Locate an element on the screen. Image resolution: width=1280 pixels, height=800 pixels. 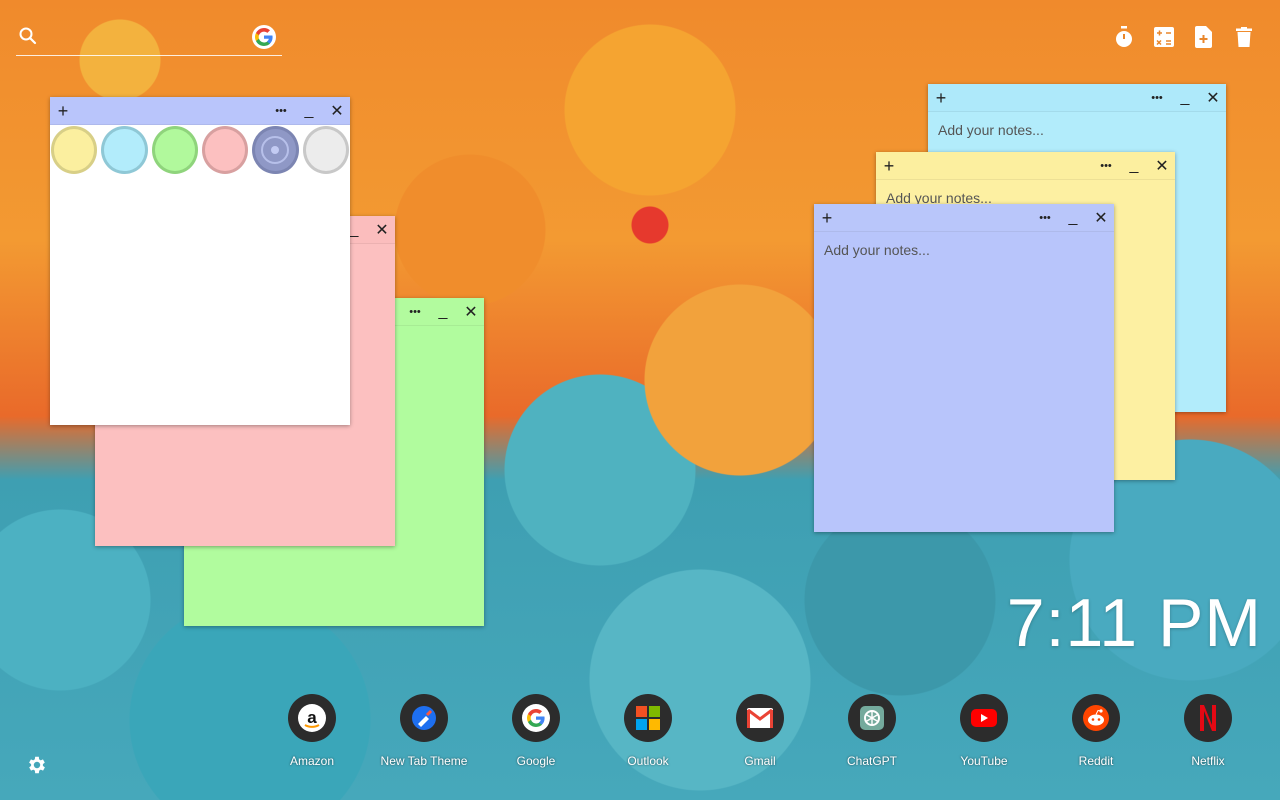
amazon-icon: a is located at coordinates (312, 718).